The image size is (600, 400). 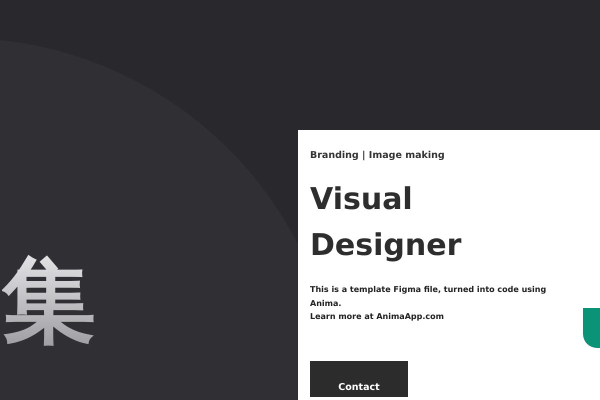 I want to click on card-description: This is a template Figma file, turned into code using Anima. Learn more at AnimaApp.com, so click(x=429, y=303).